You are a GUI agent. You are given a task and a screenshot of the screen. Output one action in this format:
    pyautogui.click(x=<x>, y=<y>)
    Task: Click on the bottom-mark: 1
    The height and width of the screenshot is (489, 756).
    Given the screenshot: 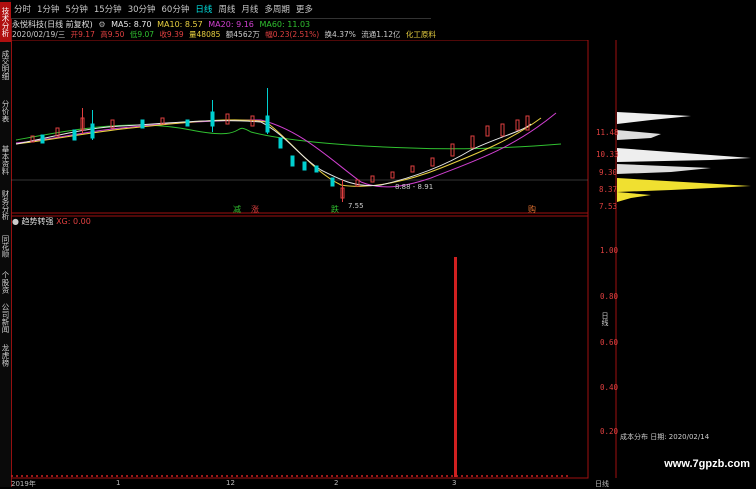 What is the action you would take?
    pyautogui.click(x=118, y=483)
    